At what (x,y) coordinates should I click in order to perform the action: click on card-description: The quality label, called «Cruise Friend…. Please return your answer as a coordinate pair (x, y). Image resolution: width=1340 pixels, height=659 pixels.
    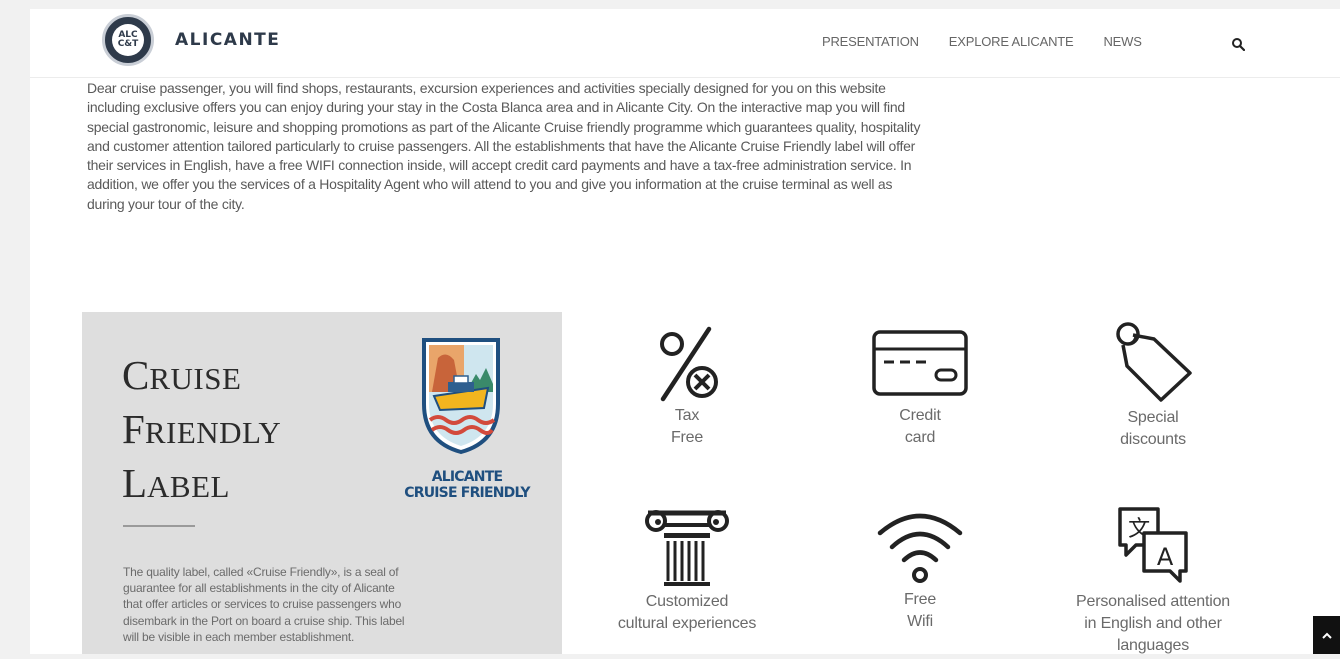
    Looking at the image, I should click on (303, 604).